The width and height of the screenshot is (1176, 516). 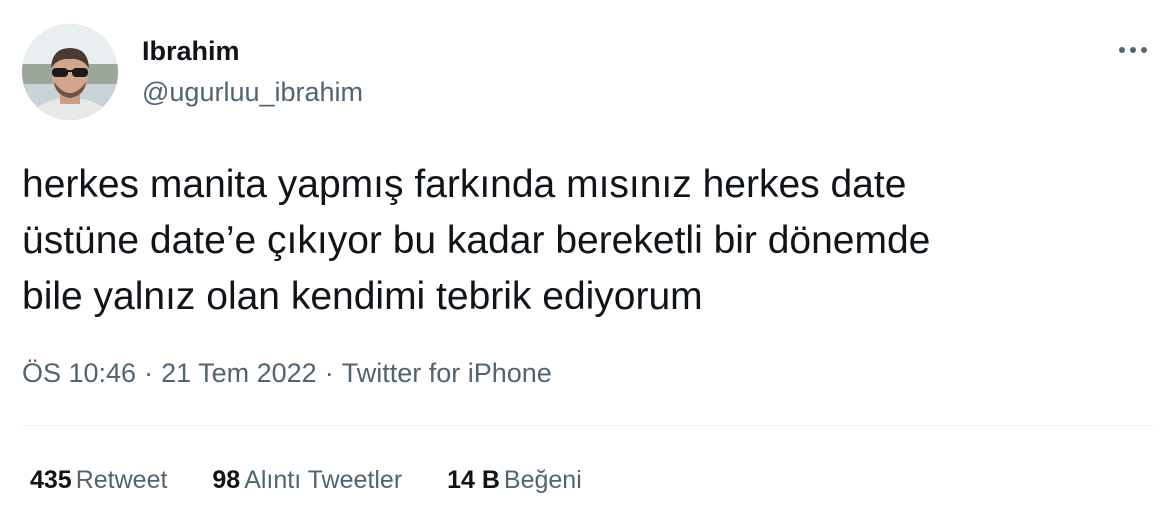 I want to click on more-options-button, so click(x=1133, y=50).